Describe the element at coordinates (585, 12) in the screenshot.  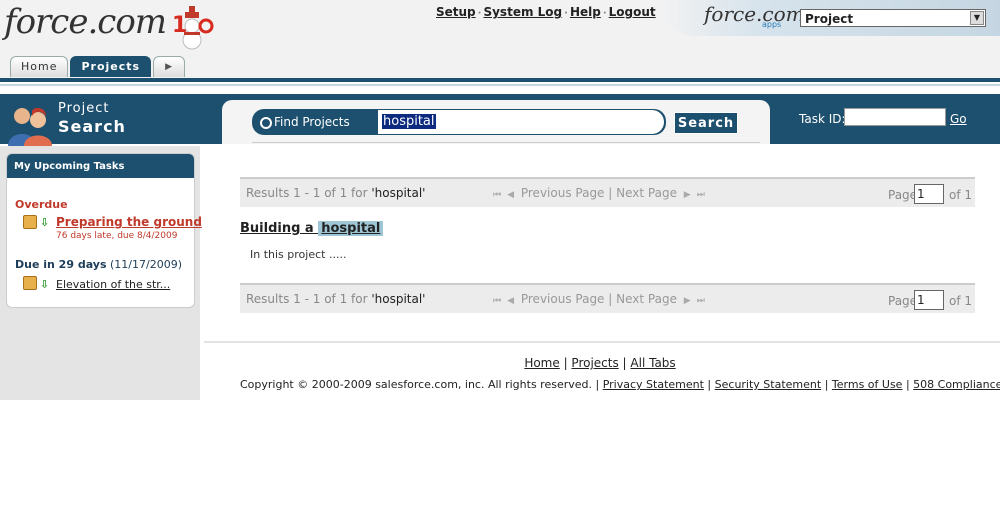
I see `help-link: Help` at that location.